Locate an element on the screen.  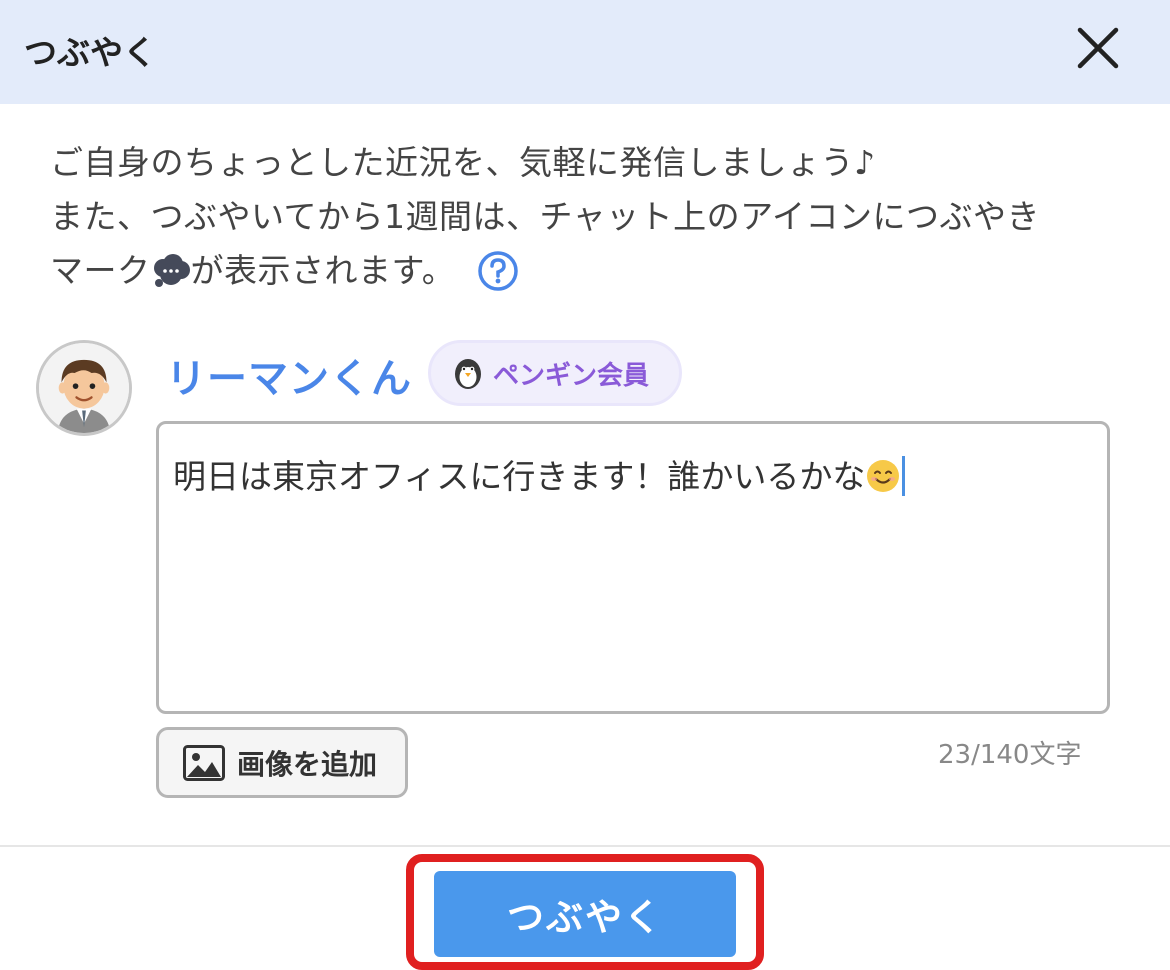
help-button is located at coordinates (498, 271).